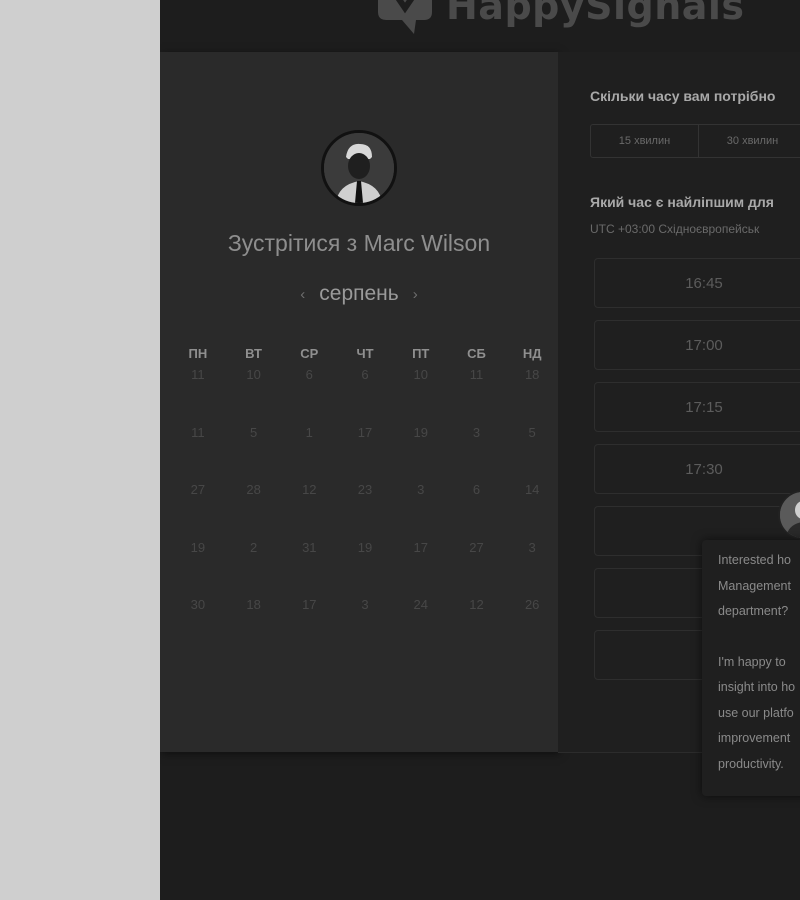 The image size is (800, 900). I want to click on weekday-header-row: ПН ВТ СР ЧТ ПТ СБ НД, so click(365, 356).